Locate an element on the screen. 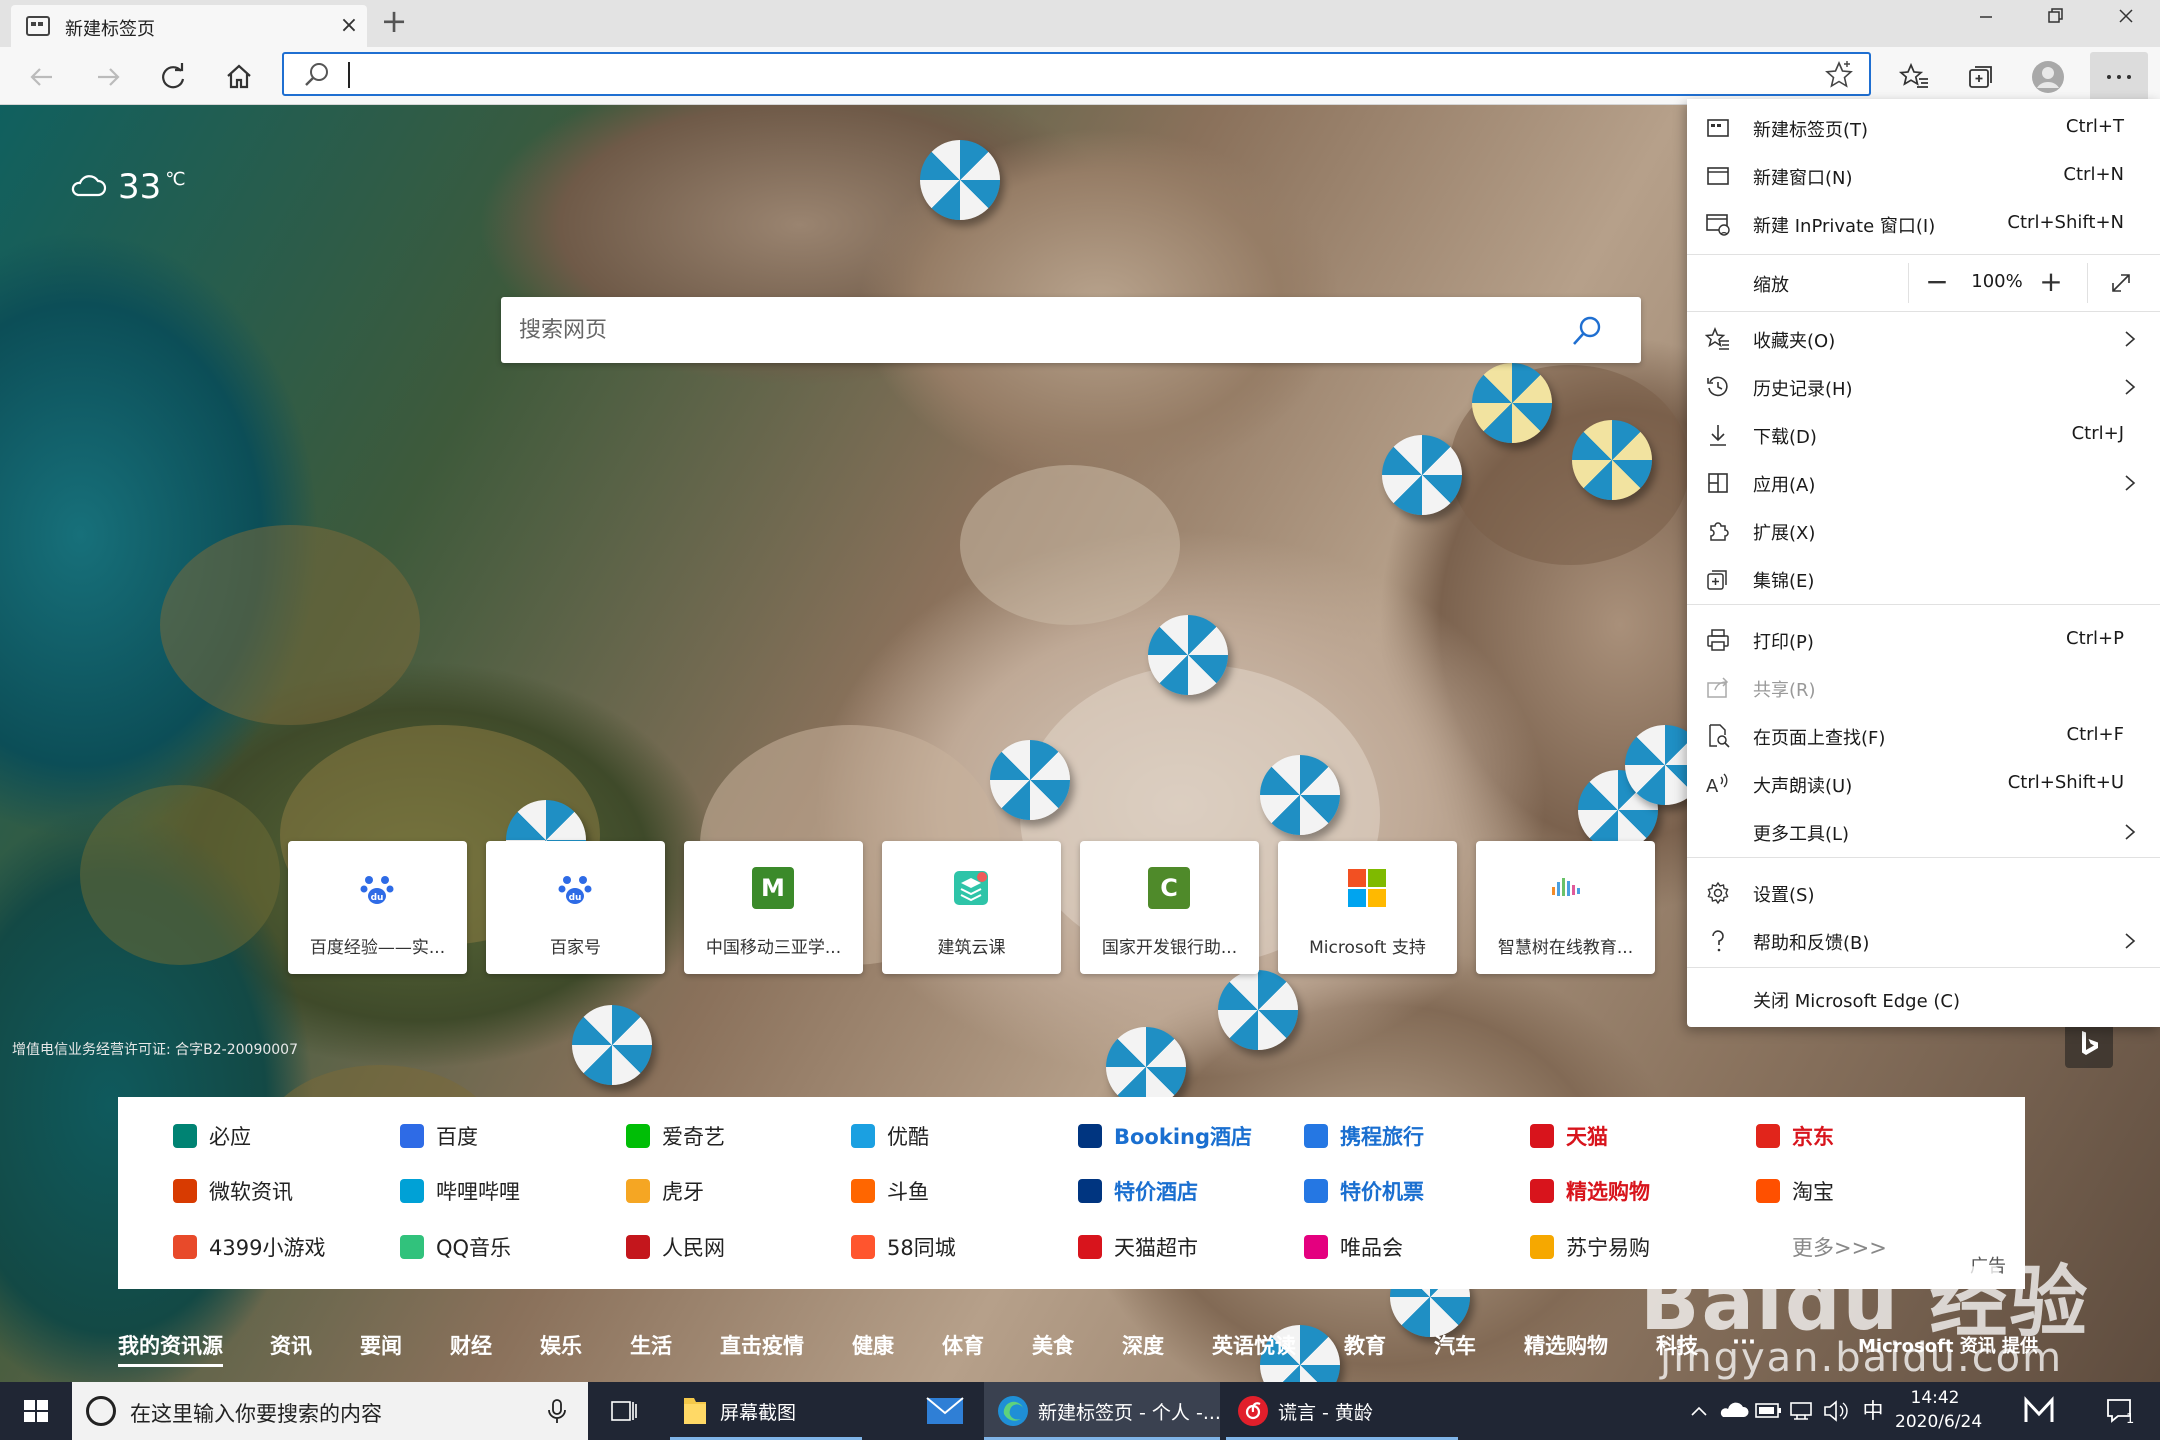 This screenshot has height=1440, width=2160. popular-link: 58同城 is located at coordinates (903, 1247).